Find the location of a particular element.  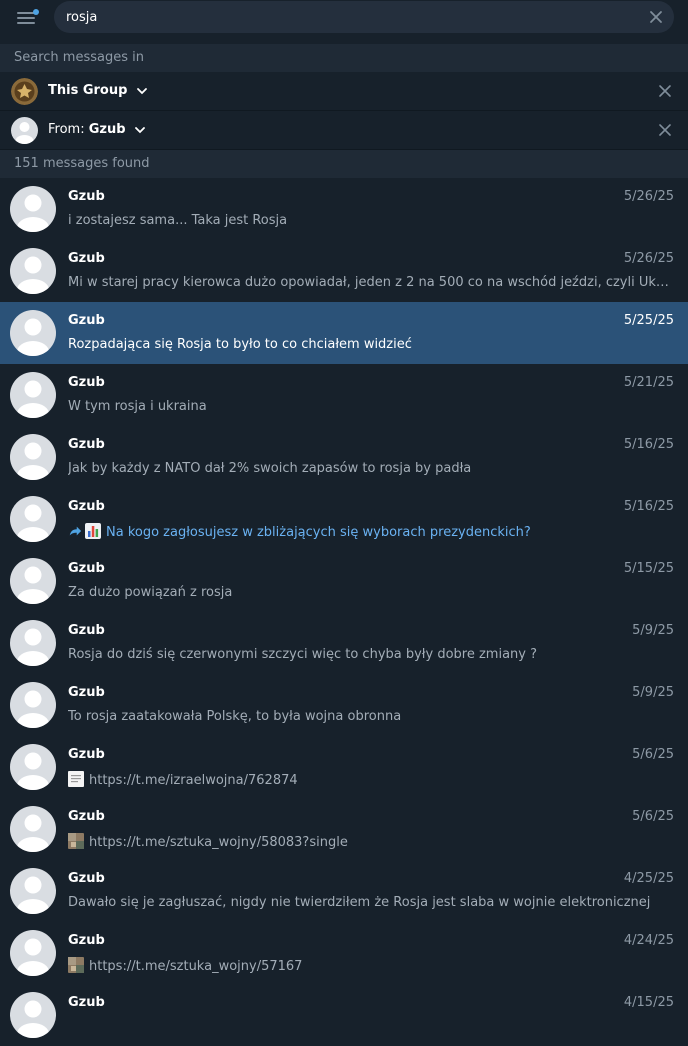

message-date: 5/21/25 is located at coordinates (648, 382).